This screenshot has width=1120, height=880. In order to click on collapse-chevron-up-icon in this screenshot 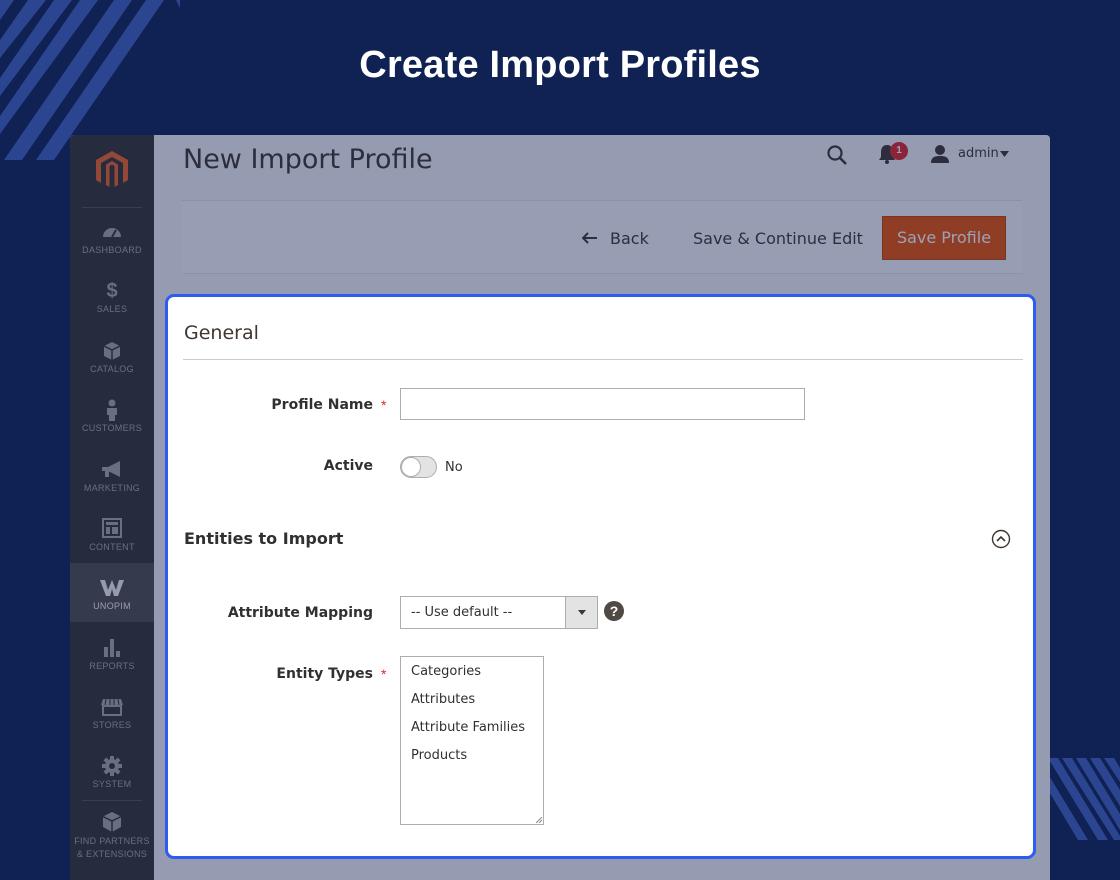, I will do `click(1001, 539)`.